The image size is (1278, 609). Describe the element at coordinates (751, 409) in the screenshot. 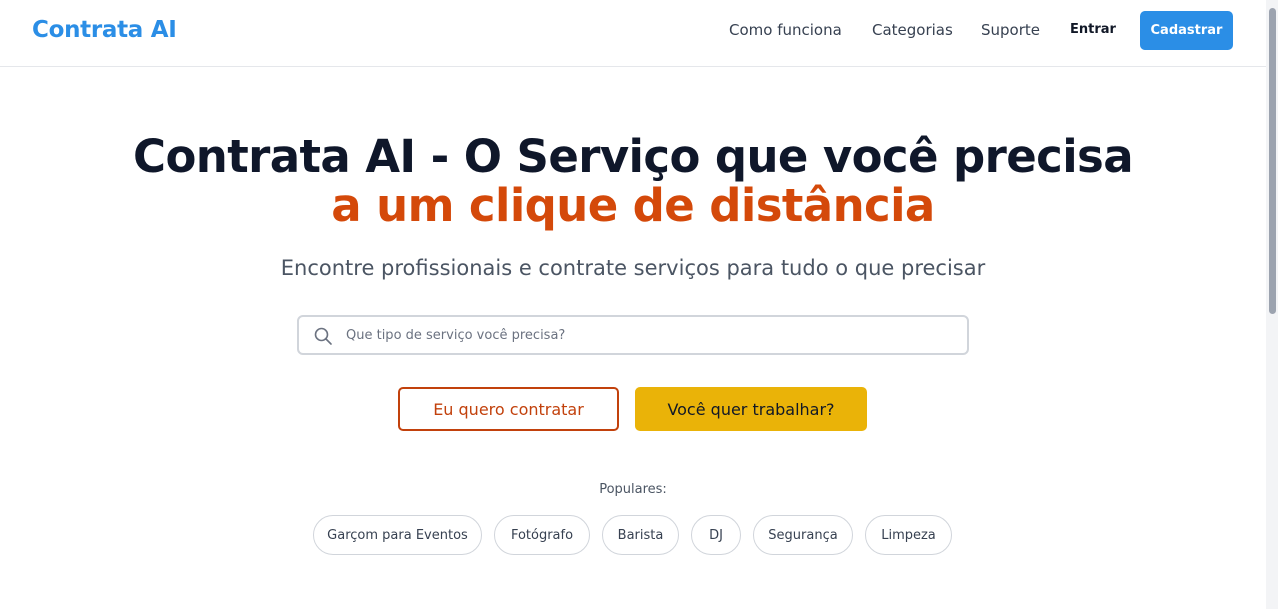

I see `work-button: Você quer trabalhar?` at that location.